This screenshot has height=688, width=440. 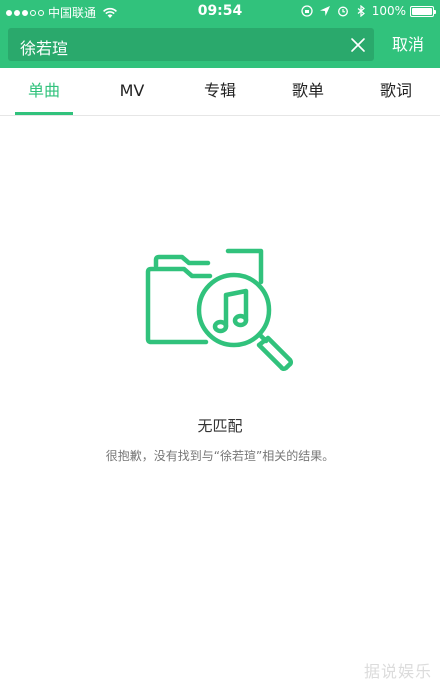 I want to click on battery-level, so click(x=422, y=11).